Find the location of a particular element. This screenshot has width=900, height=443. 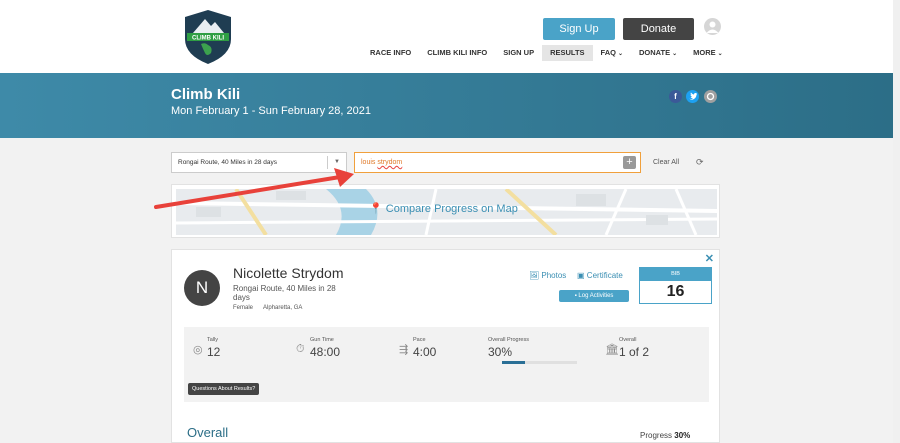

participant-meta: Female Alpharetta, GA is located at coordinates (267, 308).